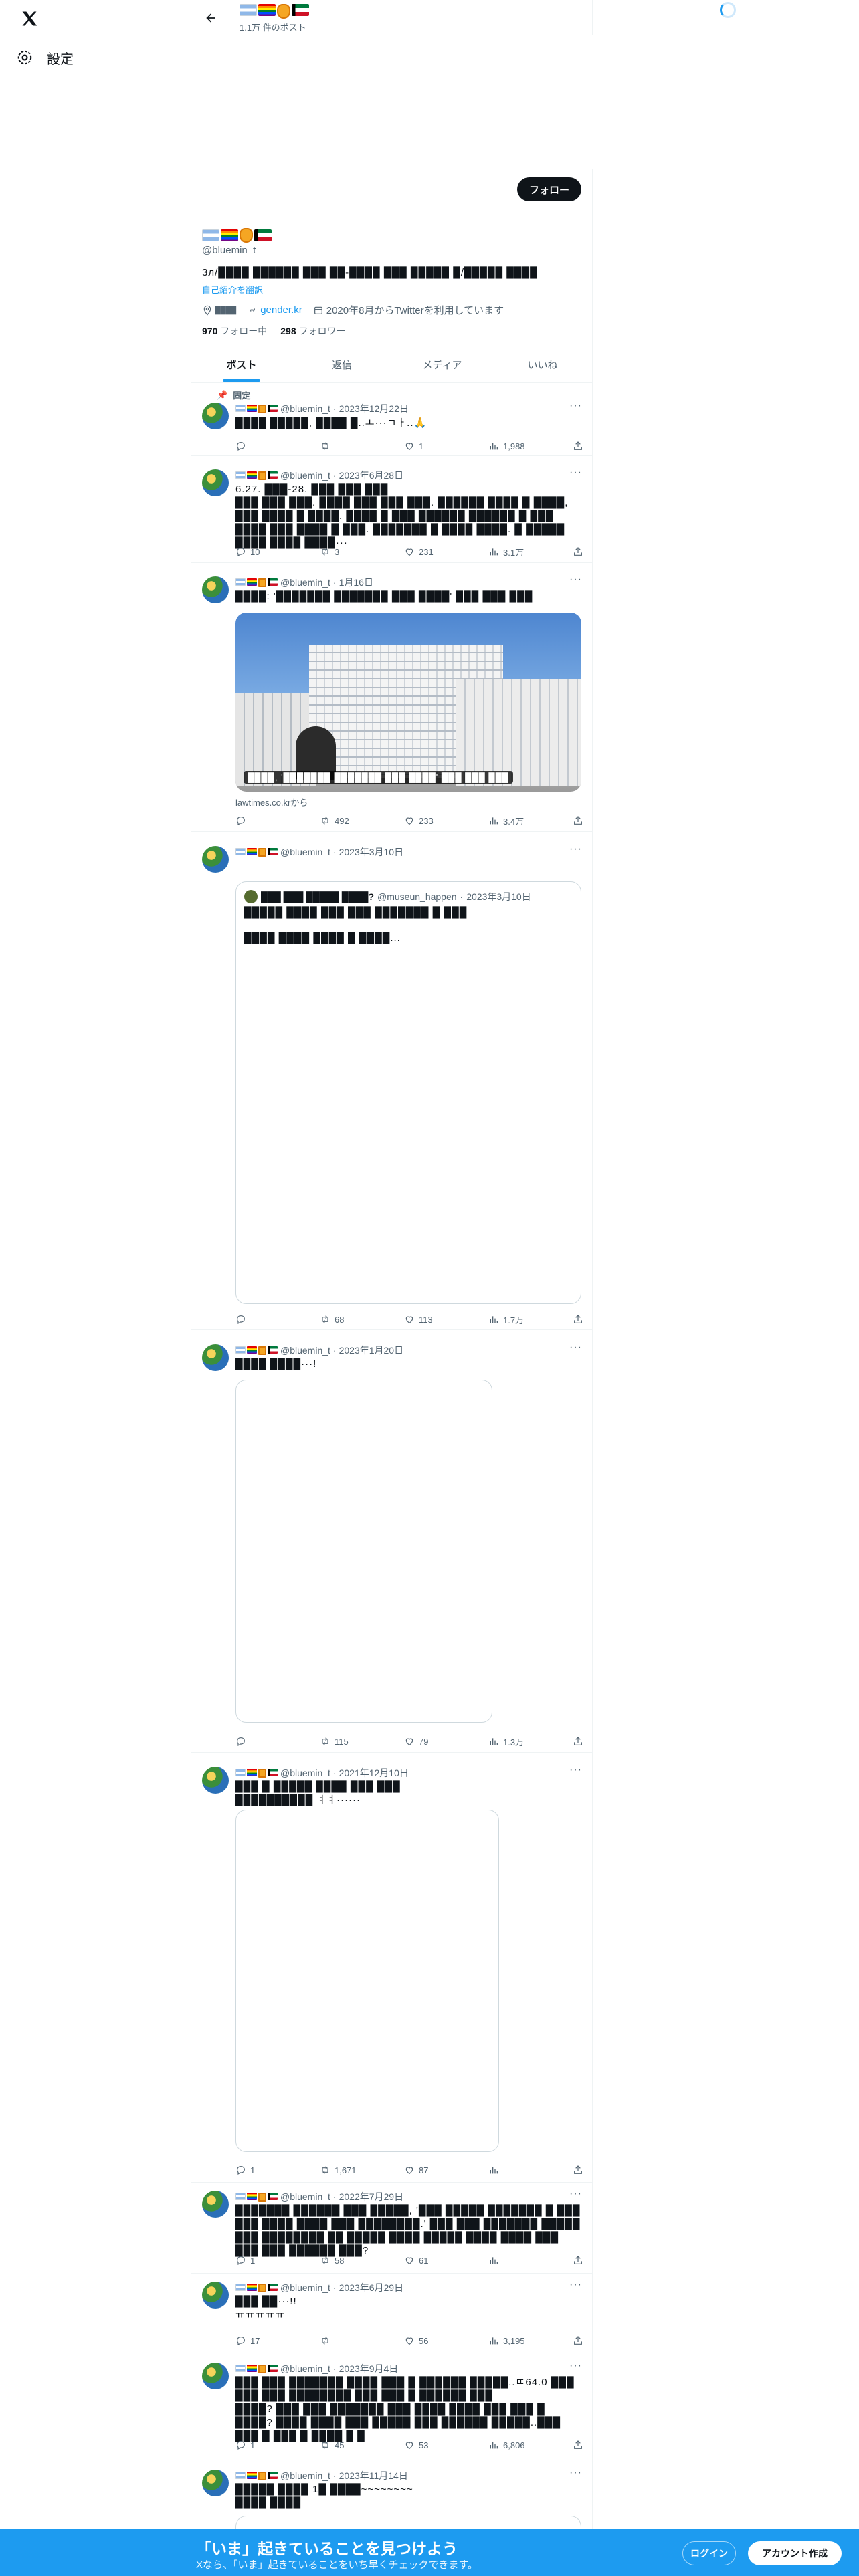 This screenshot has height=2576, width=859. I want to click on tweet-date: 2023年6月29日, so click(372, 2287).